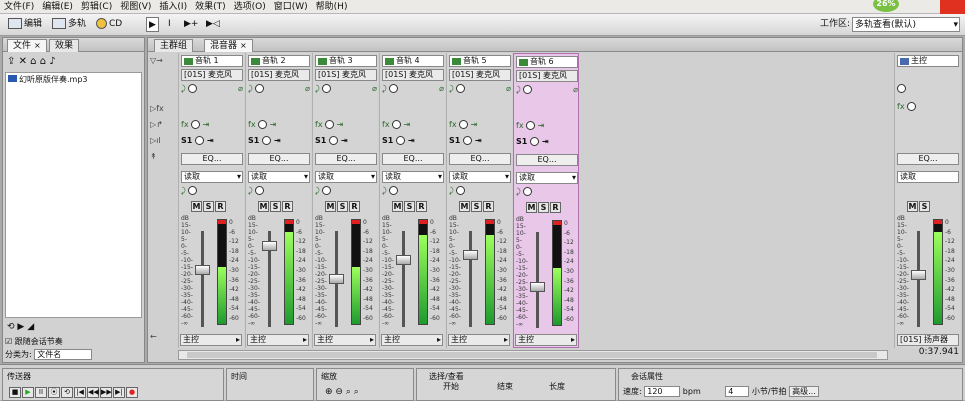 This screenshot has width=965, height=401. I want to click on master-automation-select: 读取, so click(928, 177).